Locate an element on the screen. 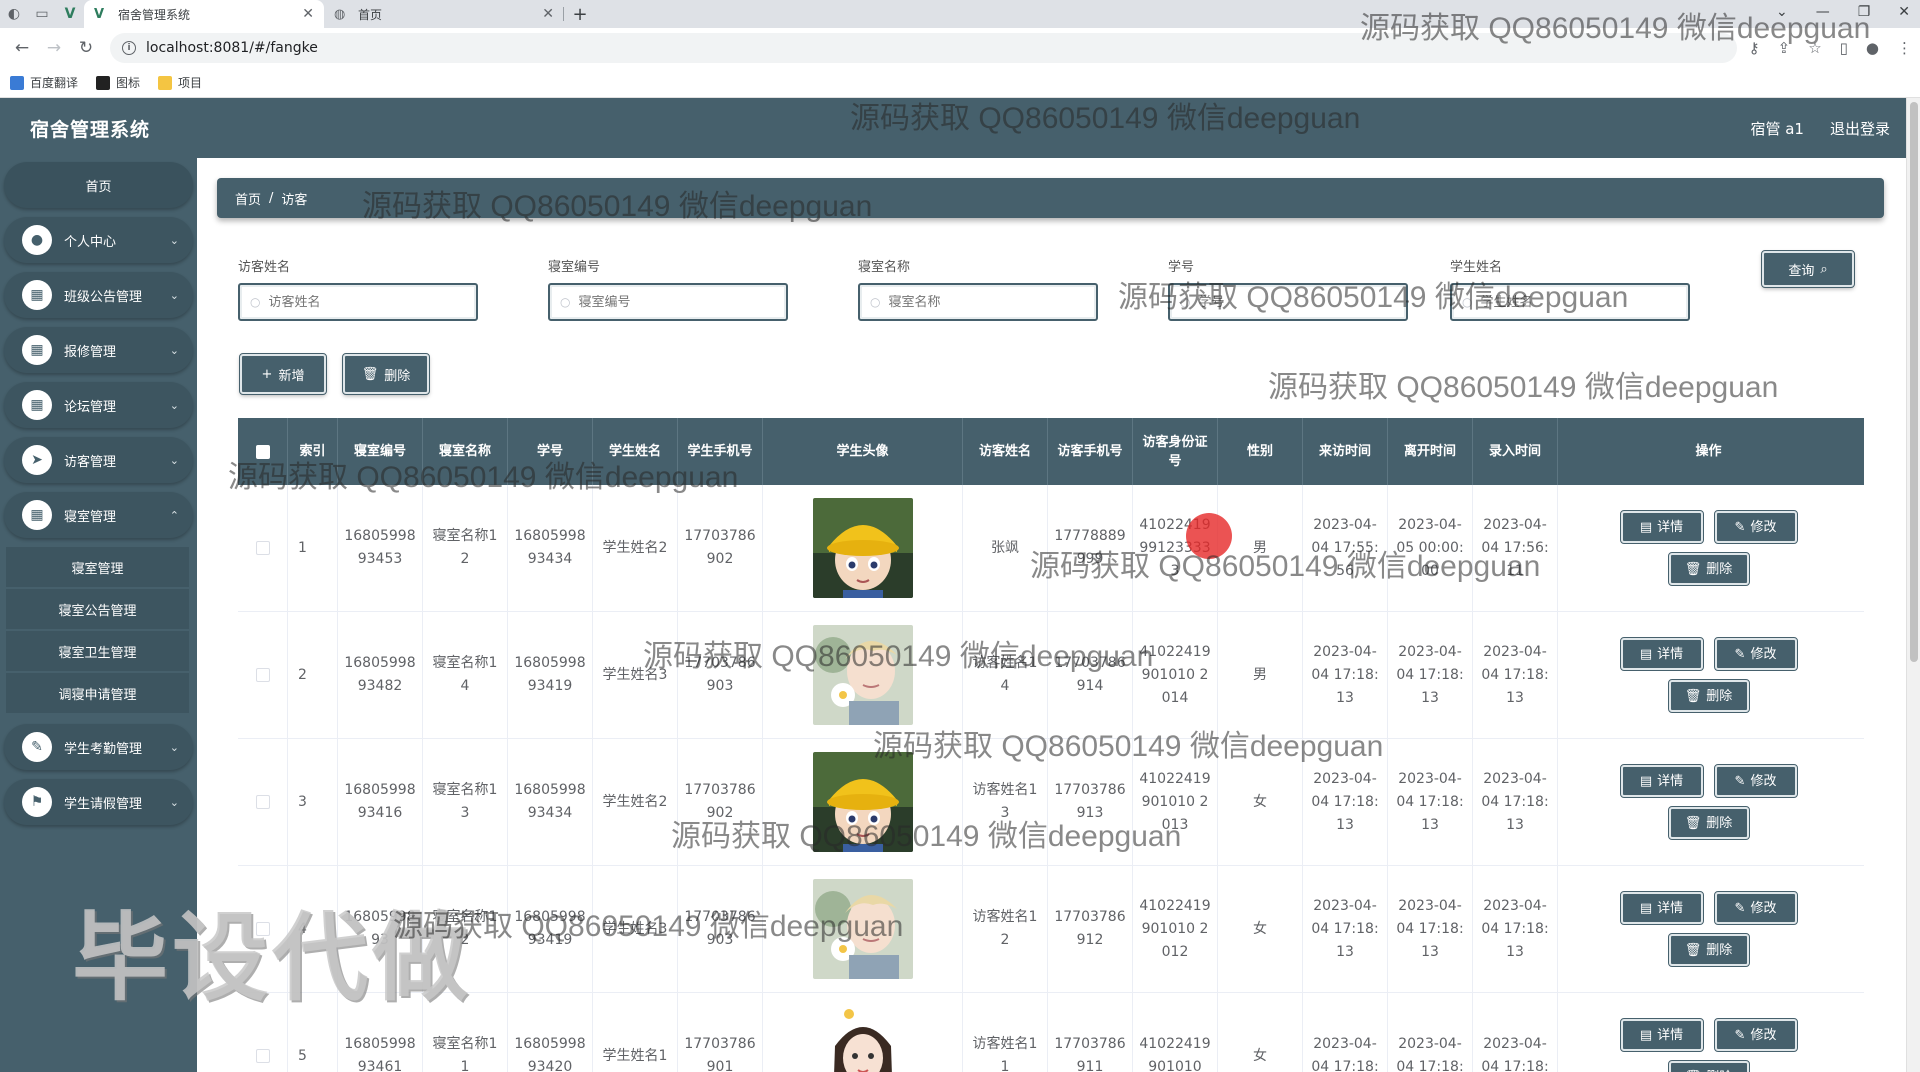 Image resolution: width=1920 pixels, height=1072 pixels. profile-icon: ● is located at coordinates (1872, 48).